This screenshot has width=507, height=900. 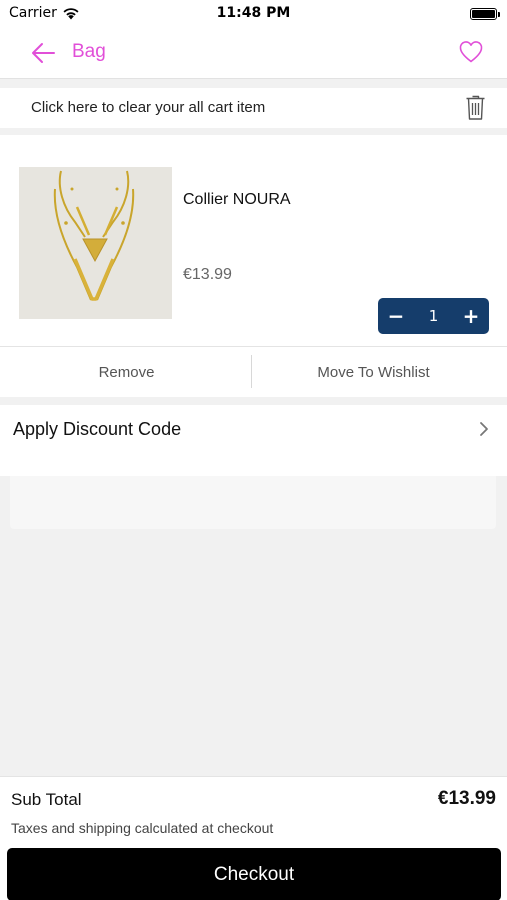 What do you see at coordinates (253, 440) in the screenshot?
I see `apply-discount-row: Apply Discount Code` at bounding box center [253, 440].